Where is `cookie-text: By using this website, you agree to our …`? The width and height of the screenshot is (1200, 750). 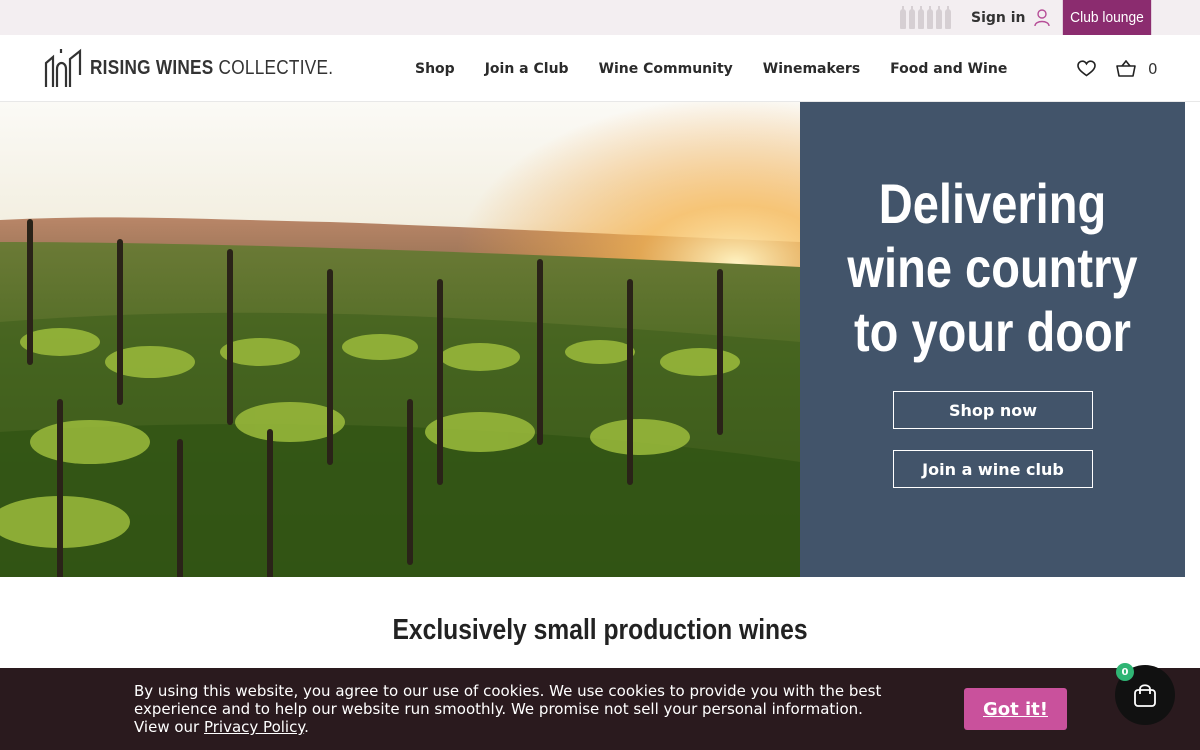 cookie-text: By using this website, you agree to our … is located at coordinates (508, 700).